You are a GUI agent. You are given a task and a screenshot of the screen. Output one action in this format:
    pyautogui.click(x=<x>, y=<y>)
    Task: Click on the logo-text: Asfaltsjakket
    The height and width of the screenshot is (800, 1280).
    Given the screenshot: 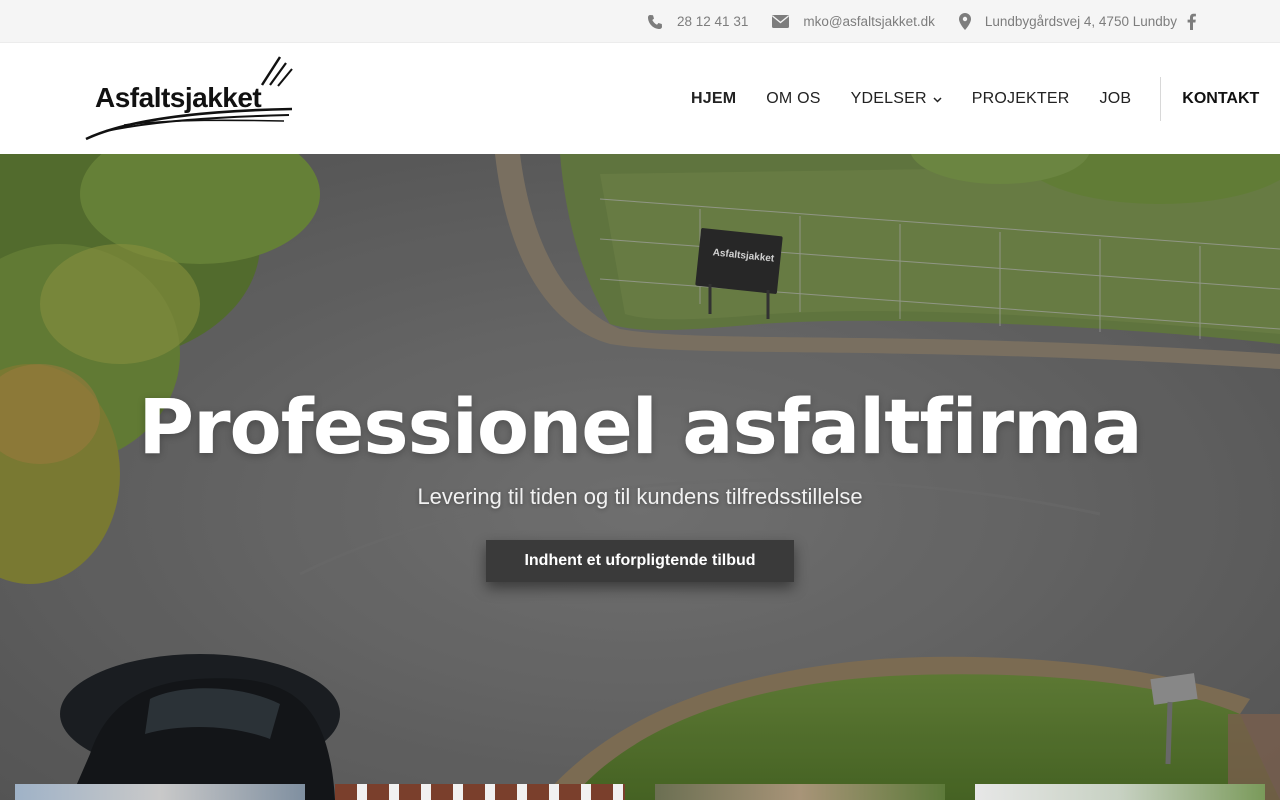 What is the action you would take?
    pyautogui.click(x=178, y=97)
    